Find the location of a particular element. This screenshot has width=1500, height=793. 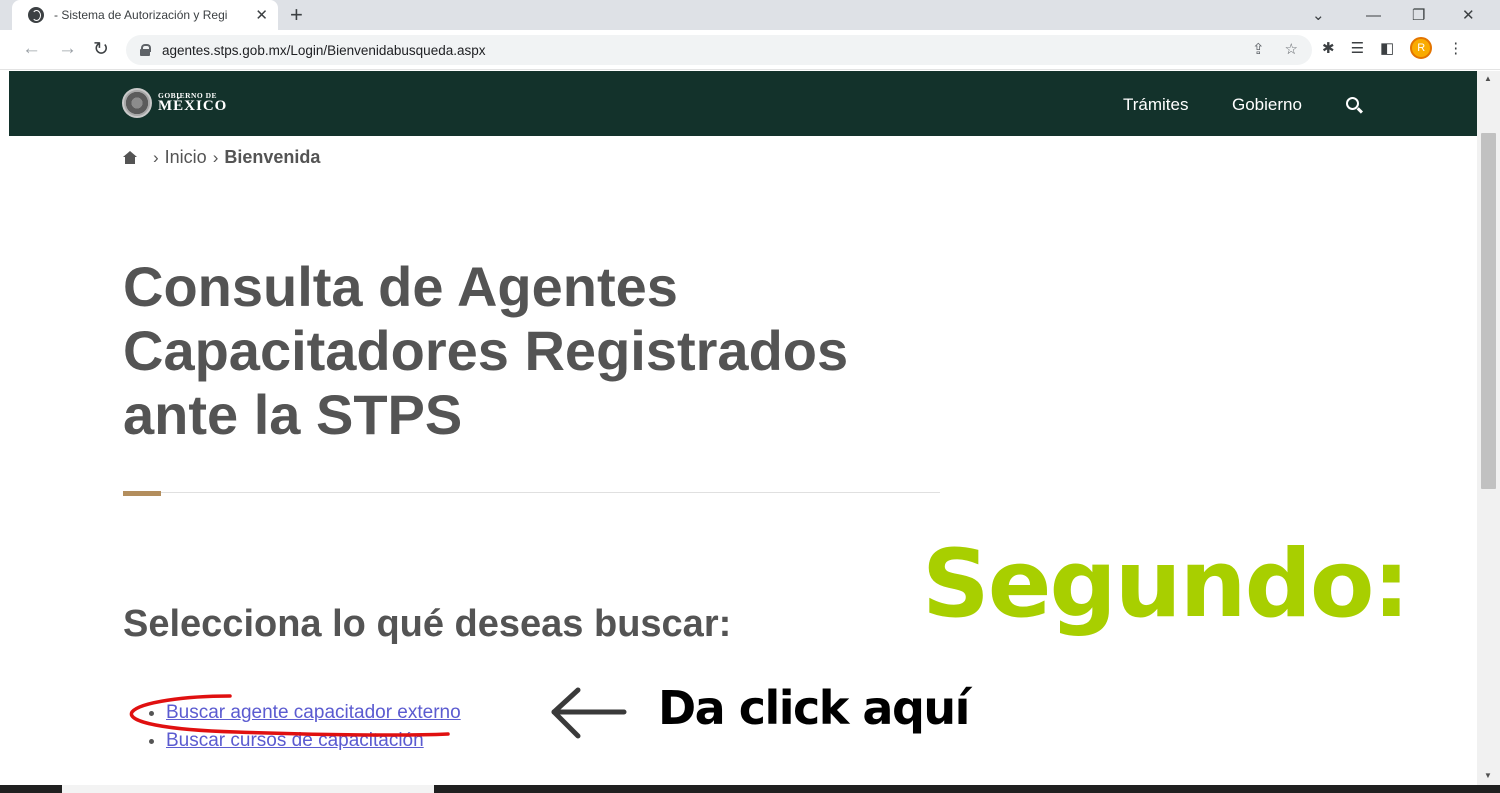

profile-avatar: R is located at coordinates (1421, 48).